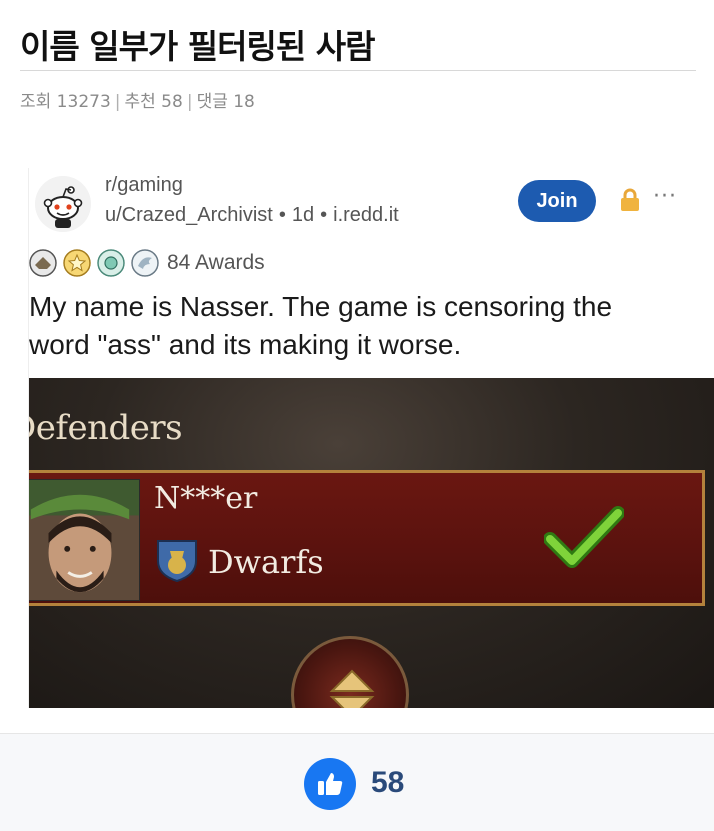 Image resolution: width=714 pixels, height=831 pixels. What do you see at coordinates (43, 263) in the screenshot?
I see `award-eagle-icon` at bounding box center [43, 263].